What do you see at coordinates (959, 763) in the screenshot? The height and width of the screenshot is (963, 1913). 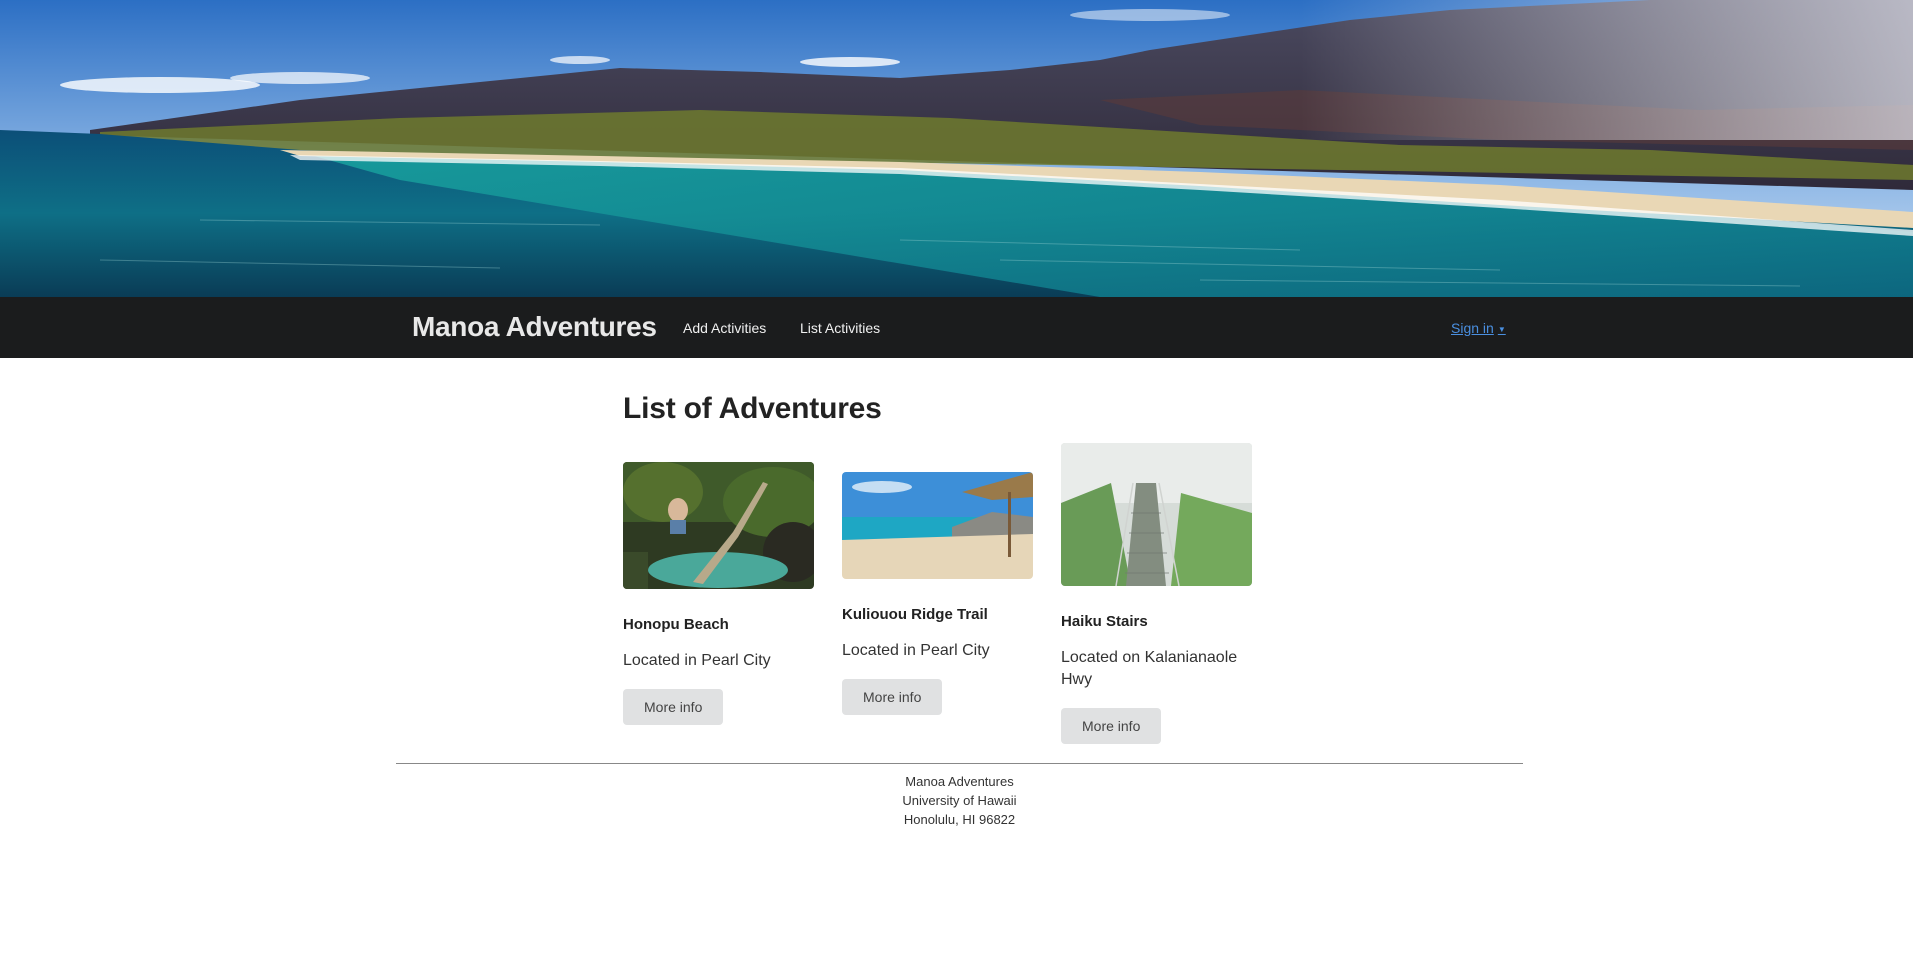 I see `footer-divider` at bounding box center [959, 763].